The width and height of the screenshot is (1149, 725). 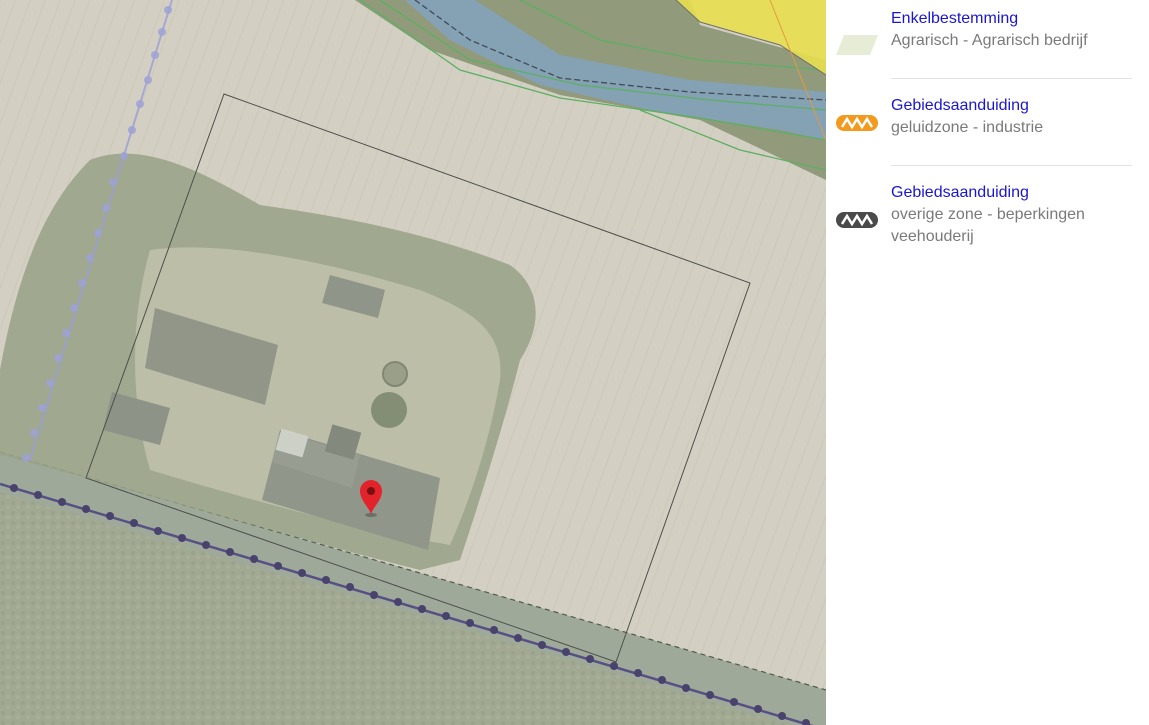 I want to click on legend-description: overige zone - beperkingen veehouderij, so click(x=988, y=225).